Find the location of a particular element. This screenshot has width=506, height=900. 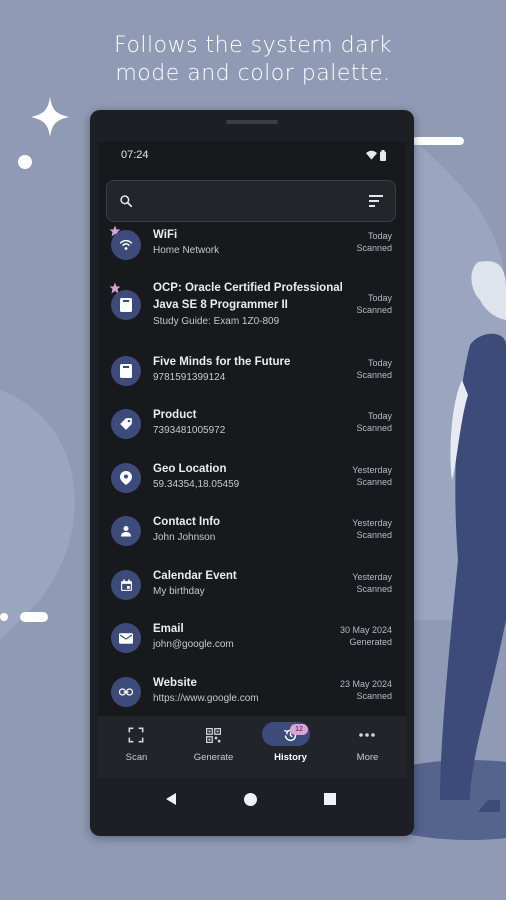

back-button is located at coordinates (171, 801).